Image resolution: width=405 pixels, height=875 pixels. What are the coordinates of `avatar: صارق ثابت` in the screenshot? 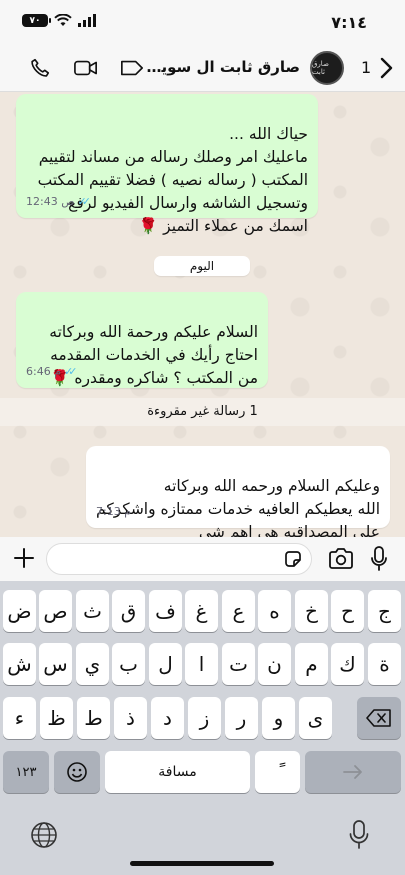 It's located at (327, 68).